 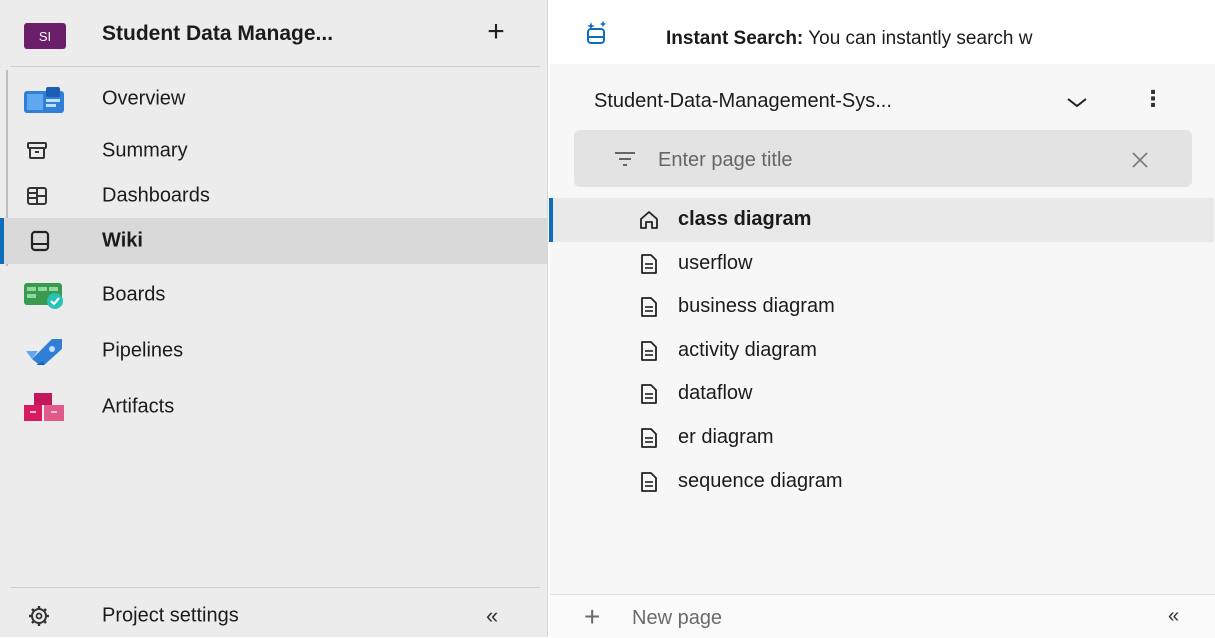 What do you see at coordinates (882, 438) in the screenshot?
I see `wiki-page-item: er diagram` at bounding box center [882, 438].